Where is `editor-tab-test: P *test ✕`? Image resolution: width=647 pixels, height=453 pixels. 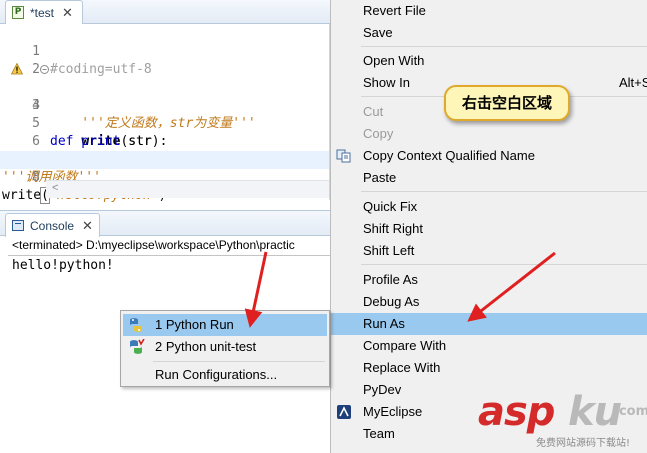
editor-tab-test: P *test ✕ is located at coordinates (44, 12).